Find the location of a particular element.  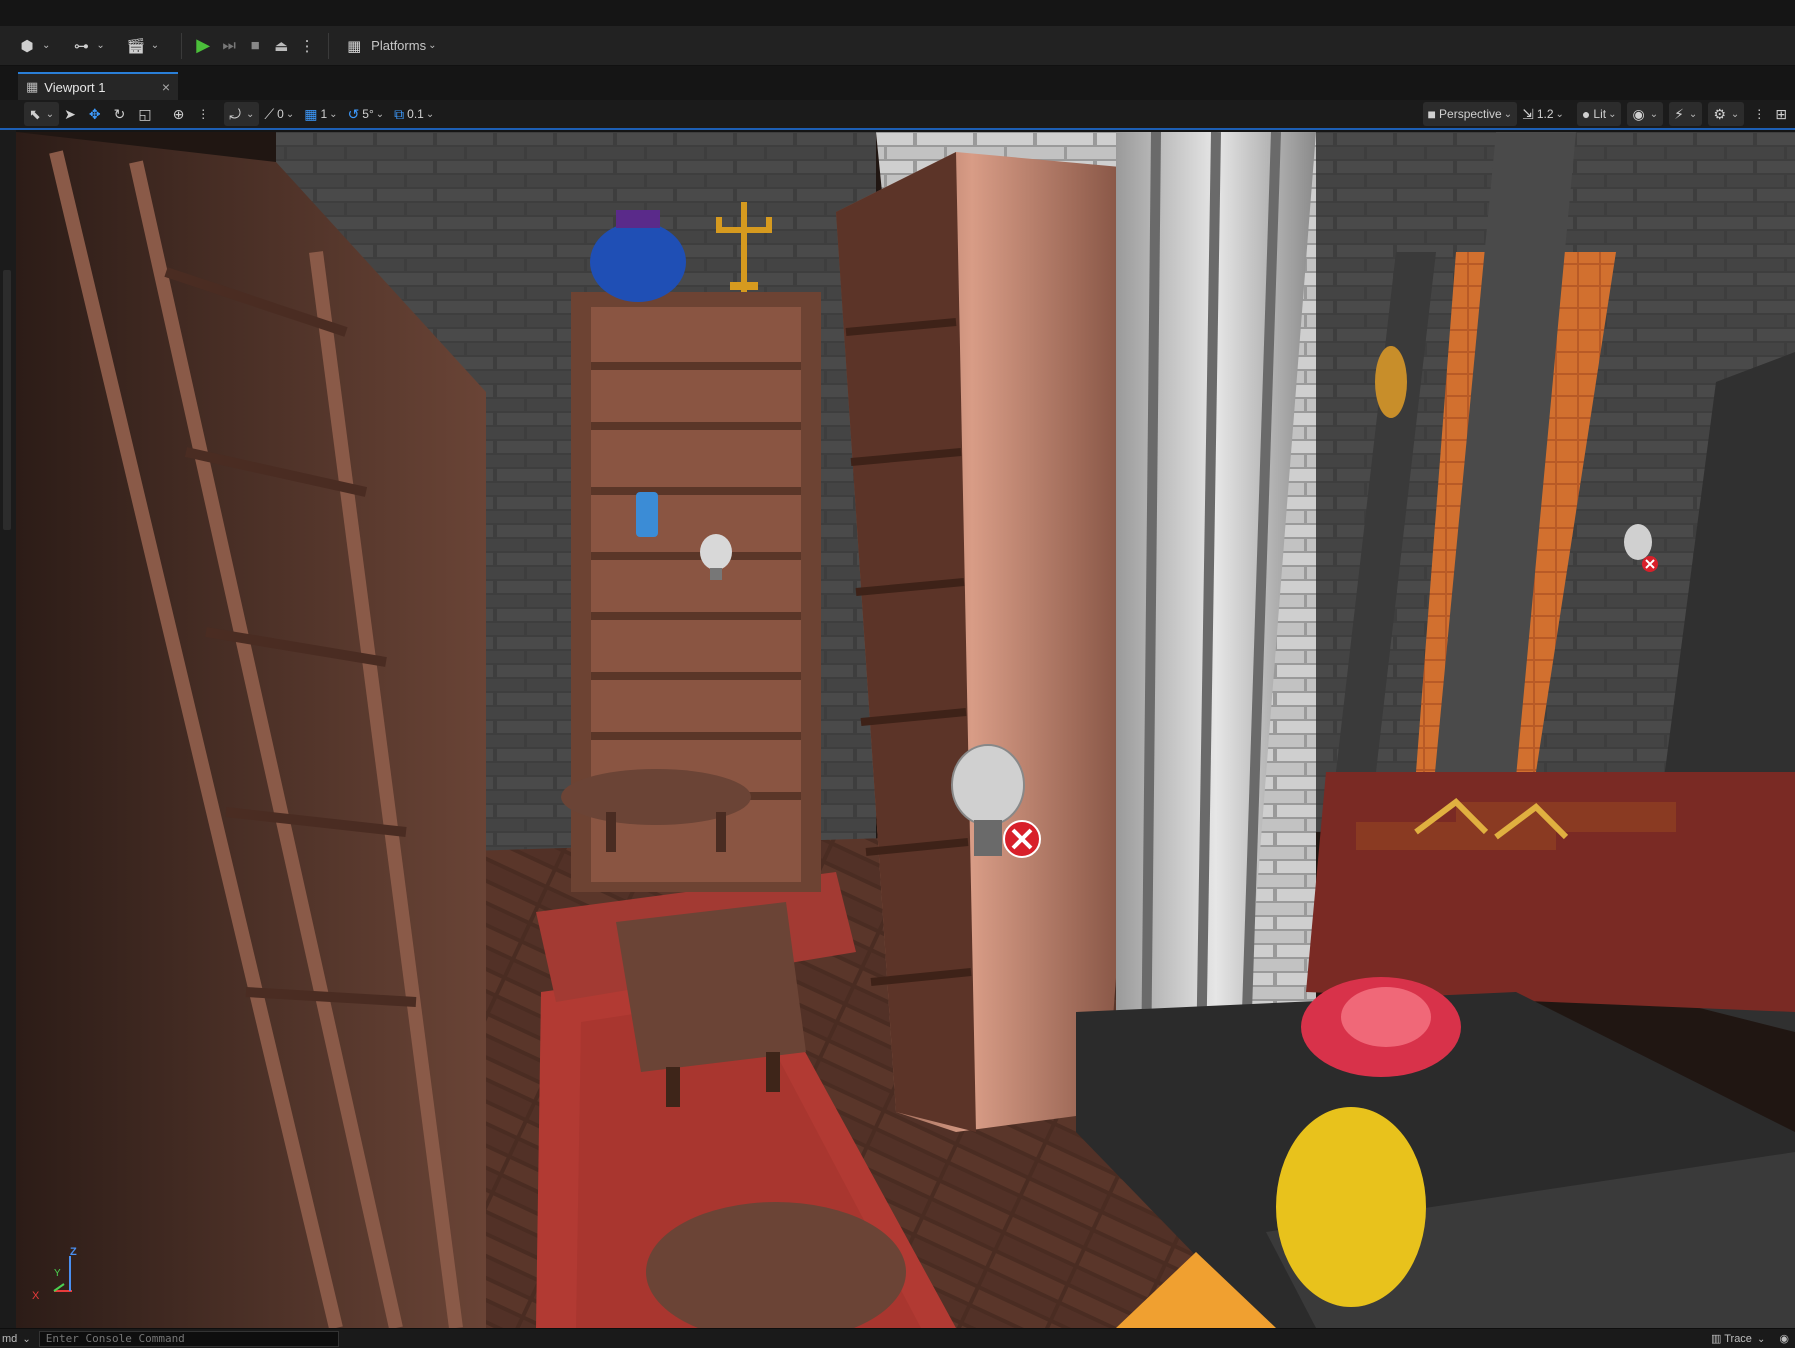

magic-wand-icon: ⚡︎ is located at coordinates (1679, 113).